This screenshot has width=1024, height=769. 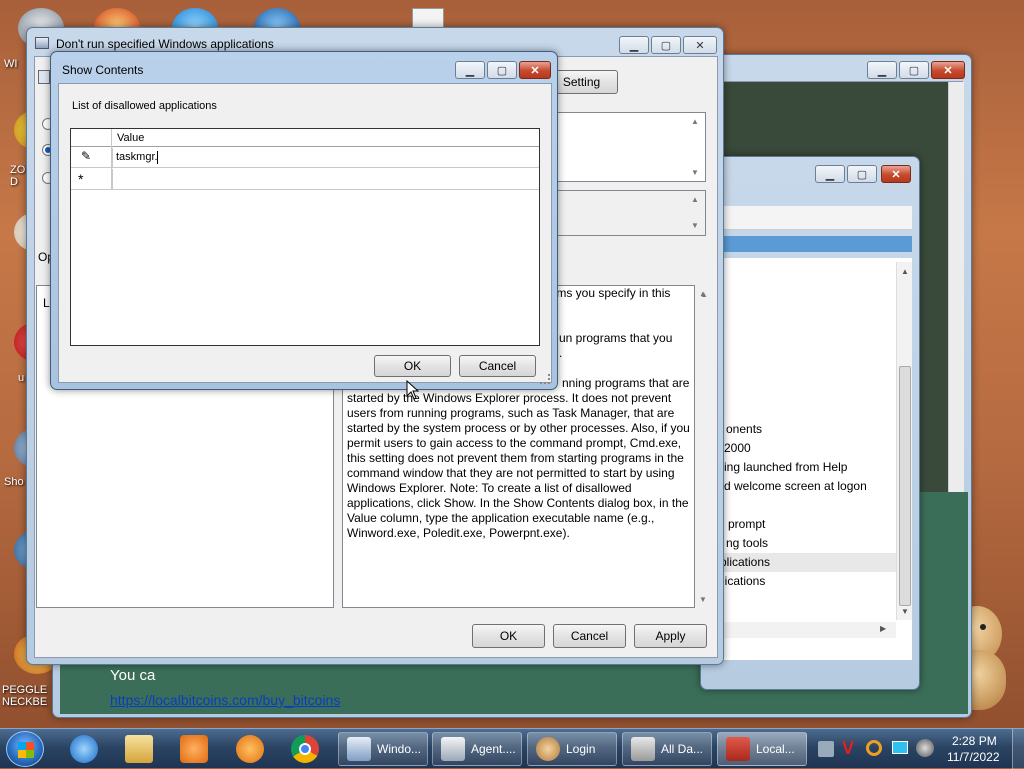 I want to click on list-item: onents, so click(x=744, y=429).